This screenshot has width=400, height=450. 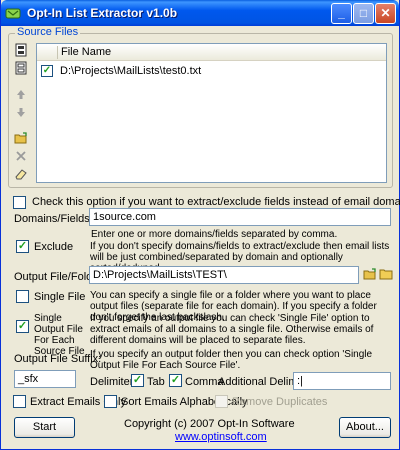 I want to click on file-path: D:\Projects\MailLists\test0.txt, so click(x=131, y=71).